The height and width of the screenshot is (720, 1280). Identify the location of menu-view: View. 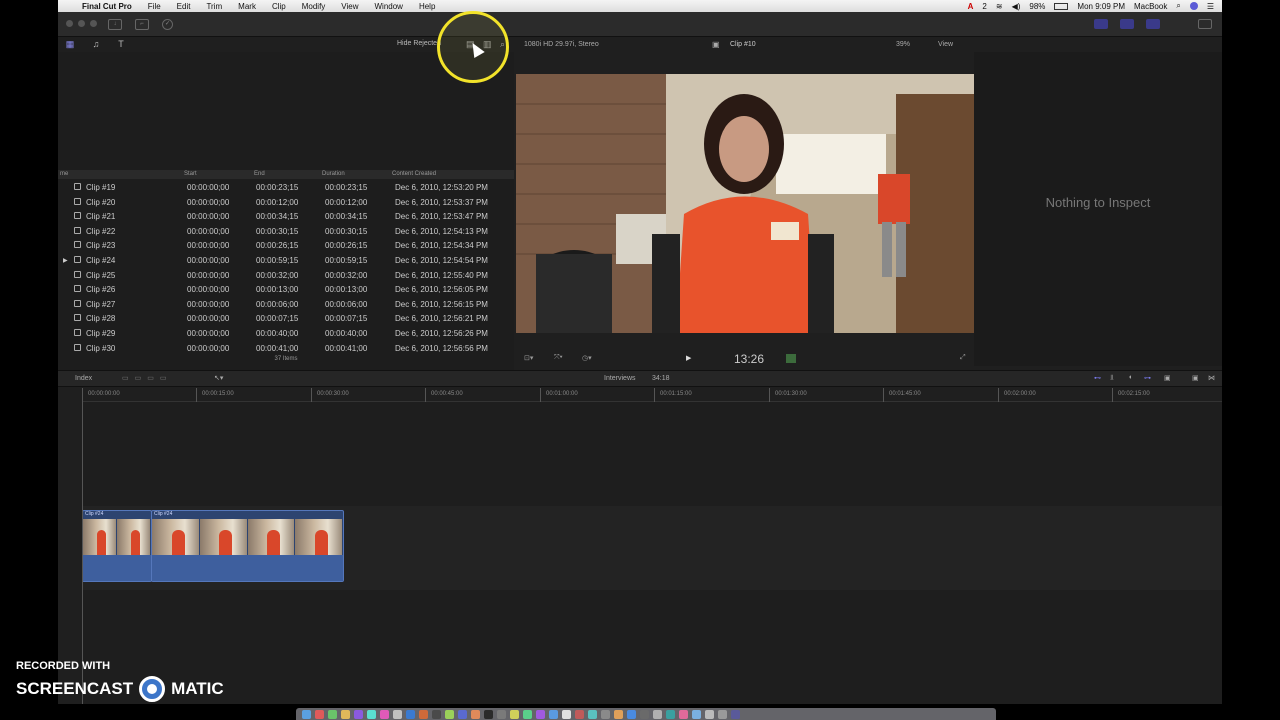
(349, 6).